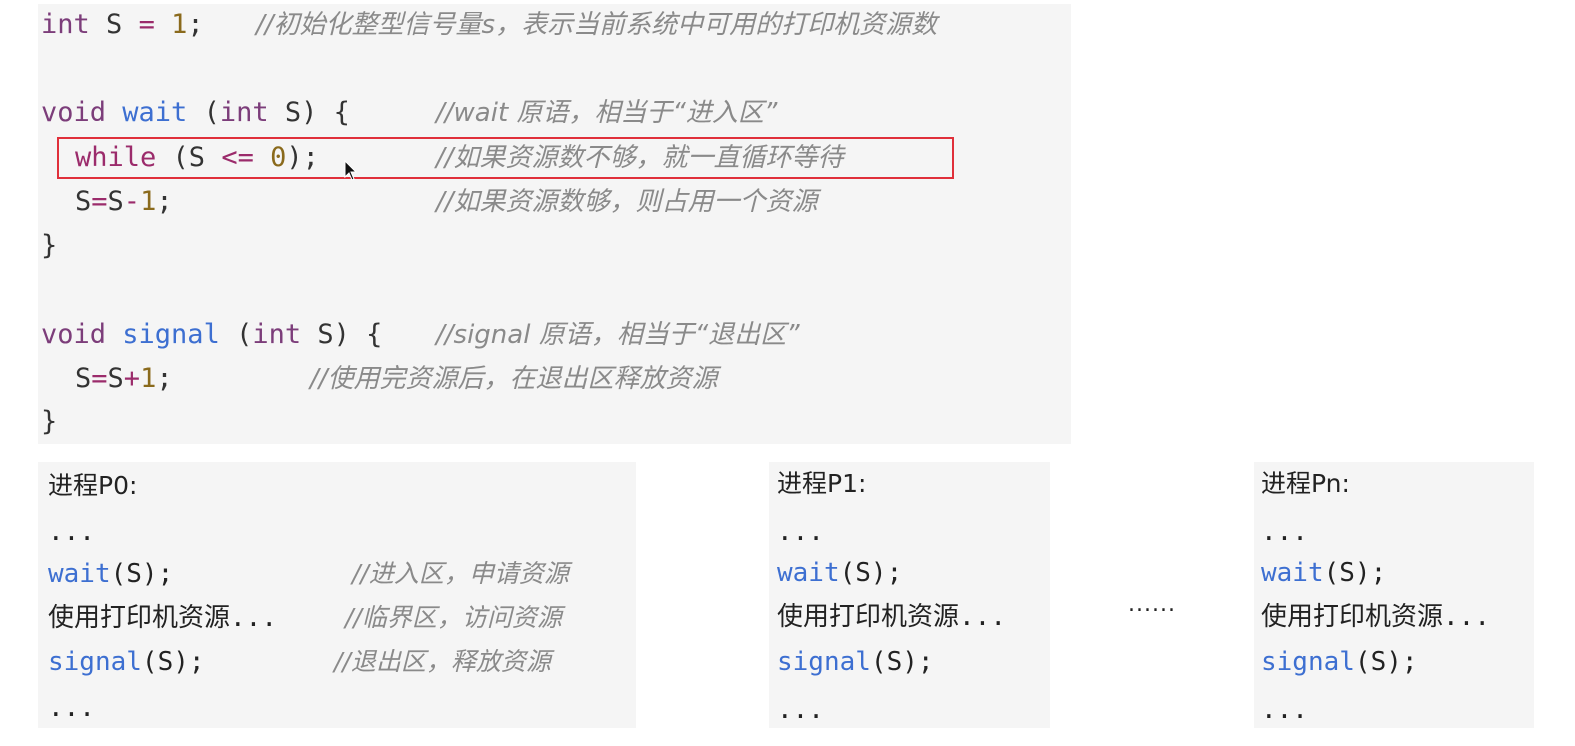 The width and height of the screenshot is (1575, 746). What do you see at coordinates (597, 25) in the screenshot?
I see `comment-line-1: //初始化整型信号量s，表示当前系统中可用的打印机资源数` at bounding box center [597, 25].